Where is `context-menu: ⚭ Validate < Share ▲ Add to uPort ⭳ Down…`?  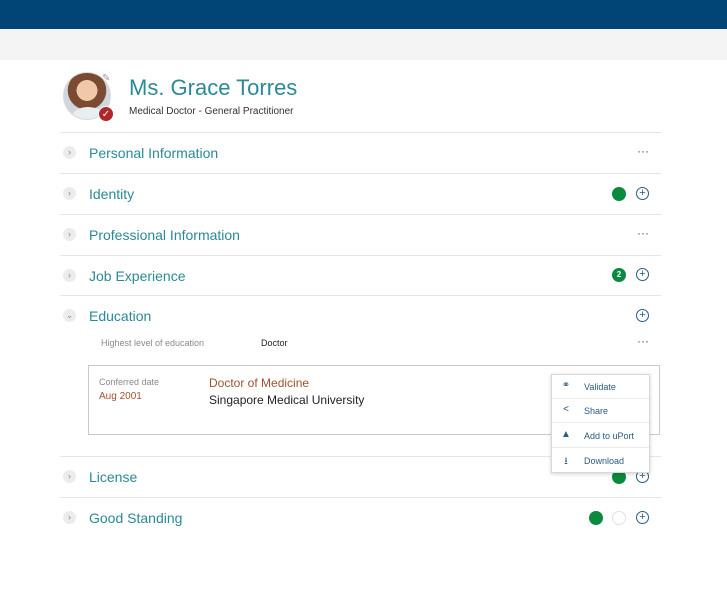 context-menu: ⚭ Validate < Share ▲ Add to uPort ⭳ Down… is located at coordinates (600, 423).